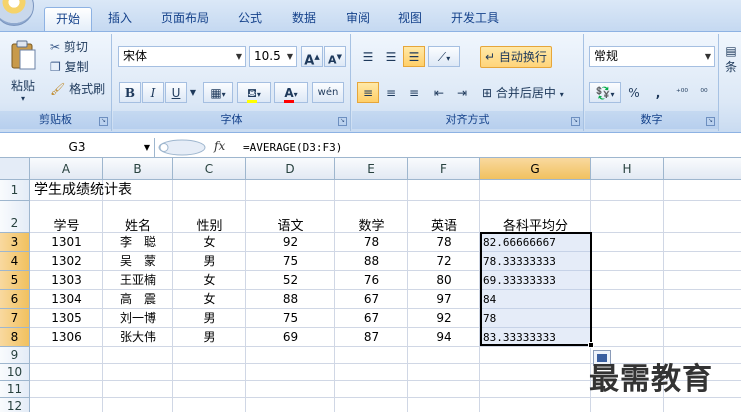  I want to click on increase-indent-icon: ⇥, so click(462, 92).